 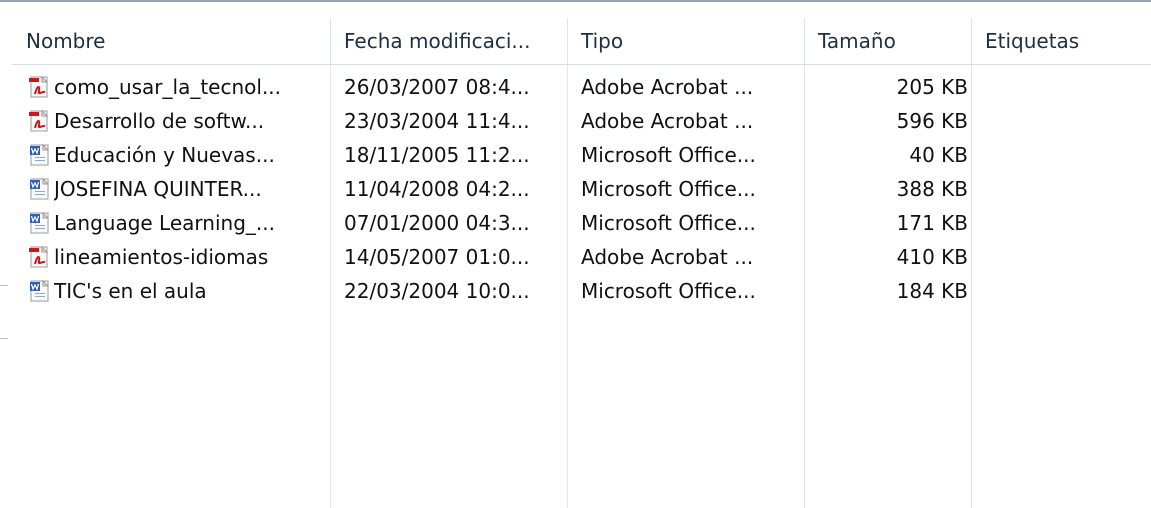 What do you see at coordinates (887, 41) in the screenshot?
I see `column-header-size: Tamaño` at bounding box center [887, 41].